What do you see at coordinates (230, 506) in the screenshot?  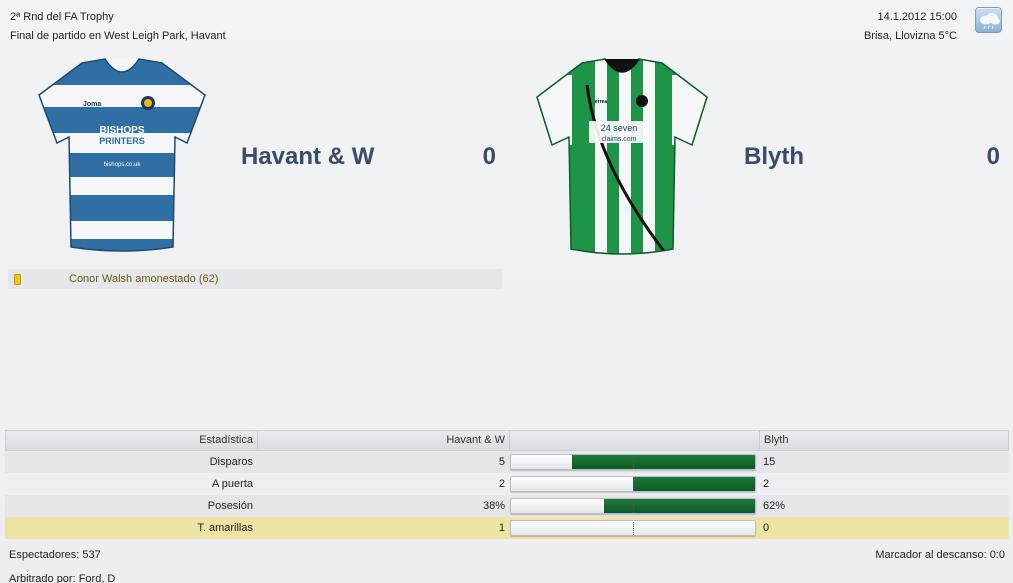 I see `stat-label: Posesión` at bounding box center [230, 506].